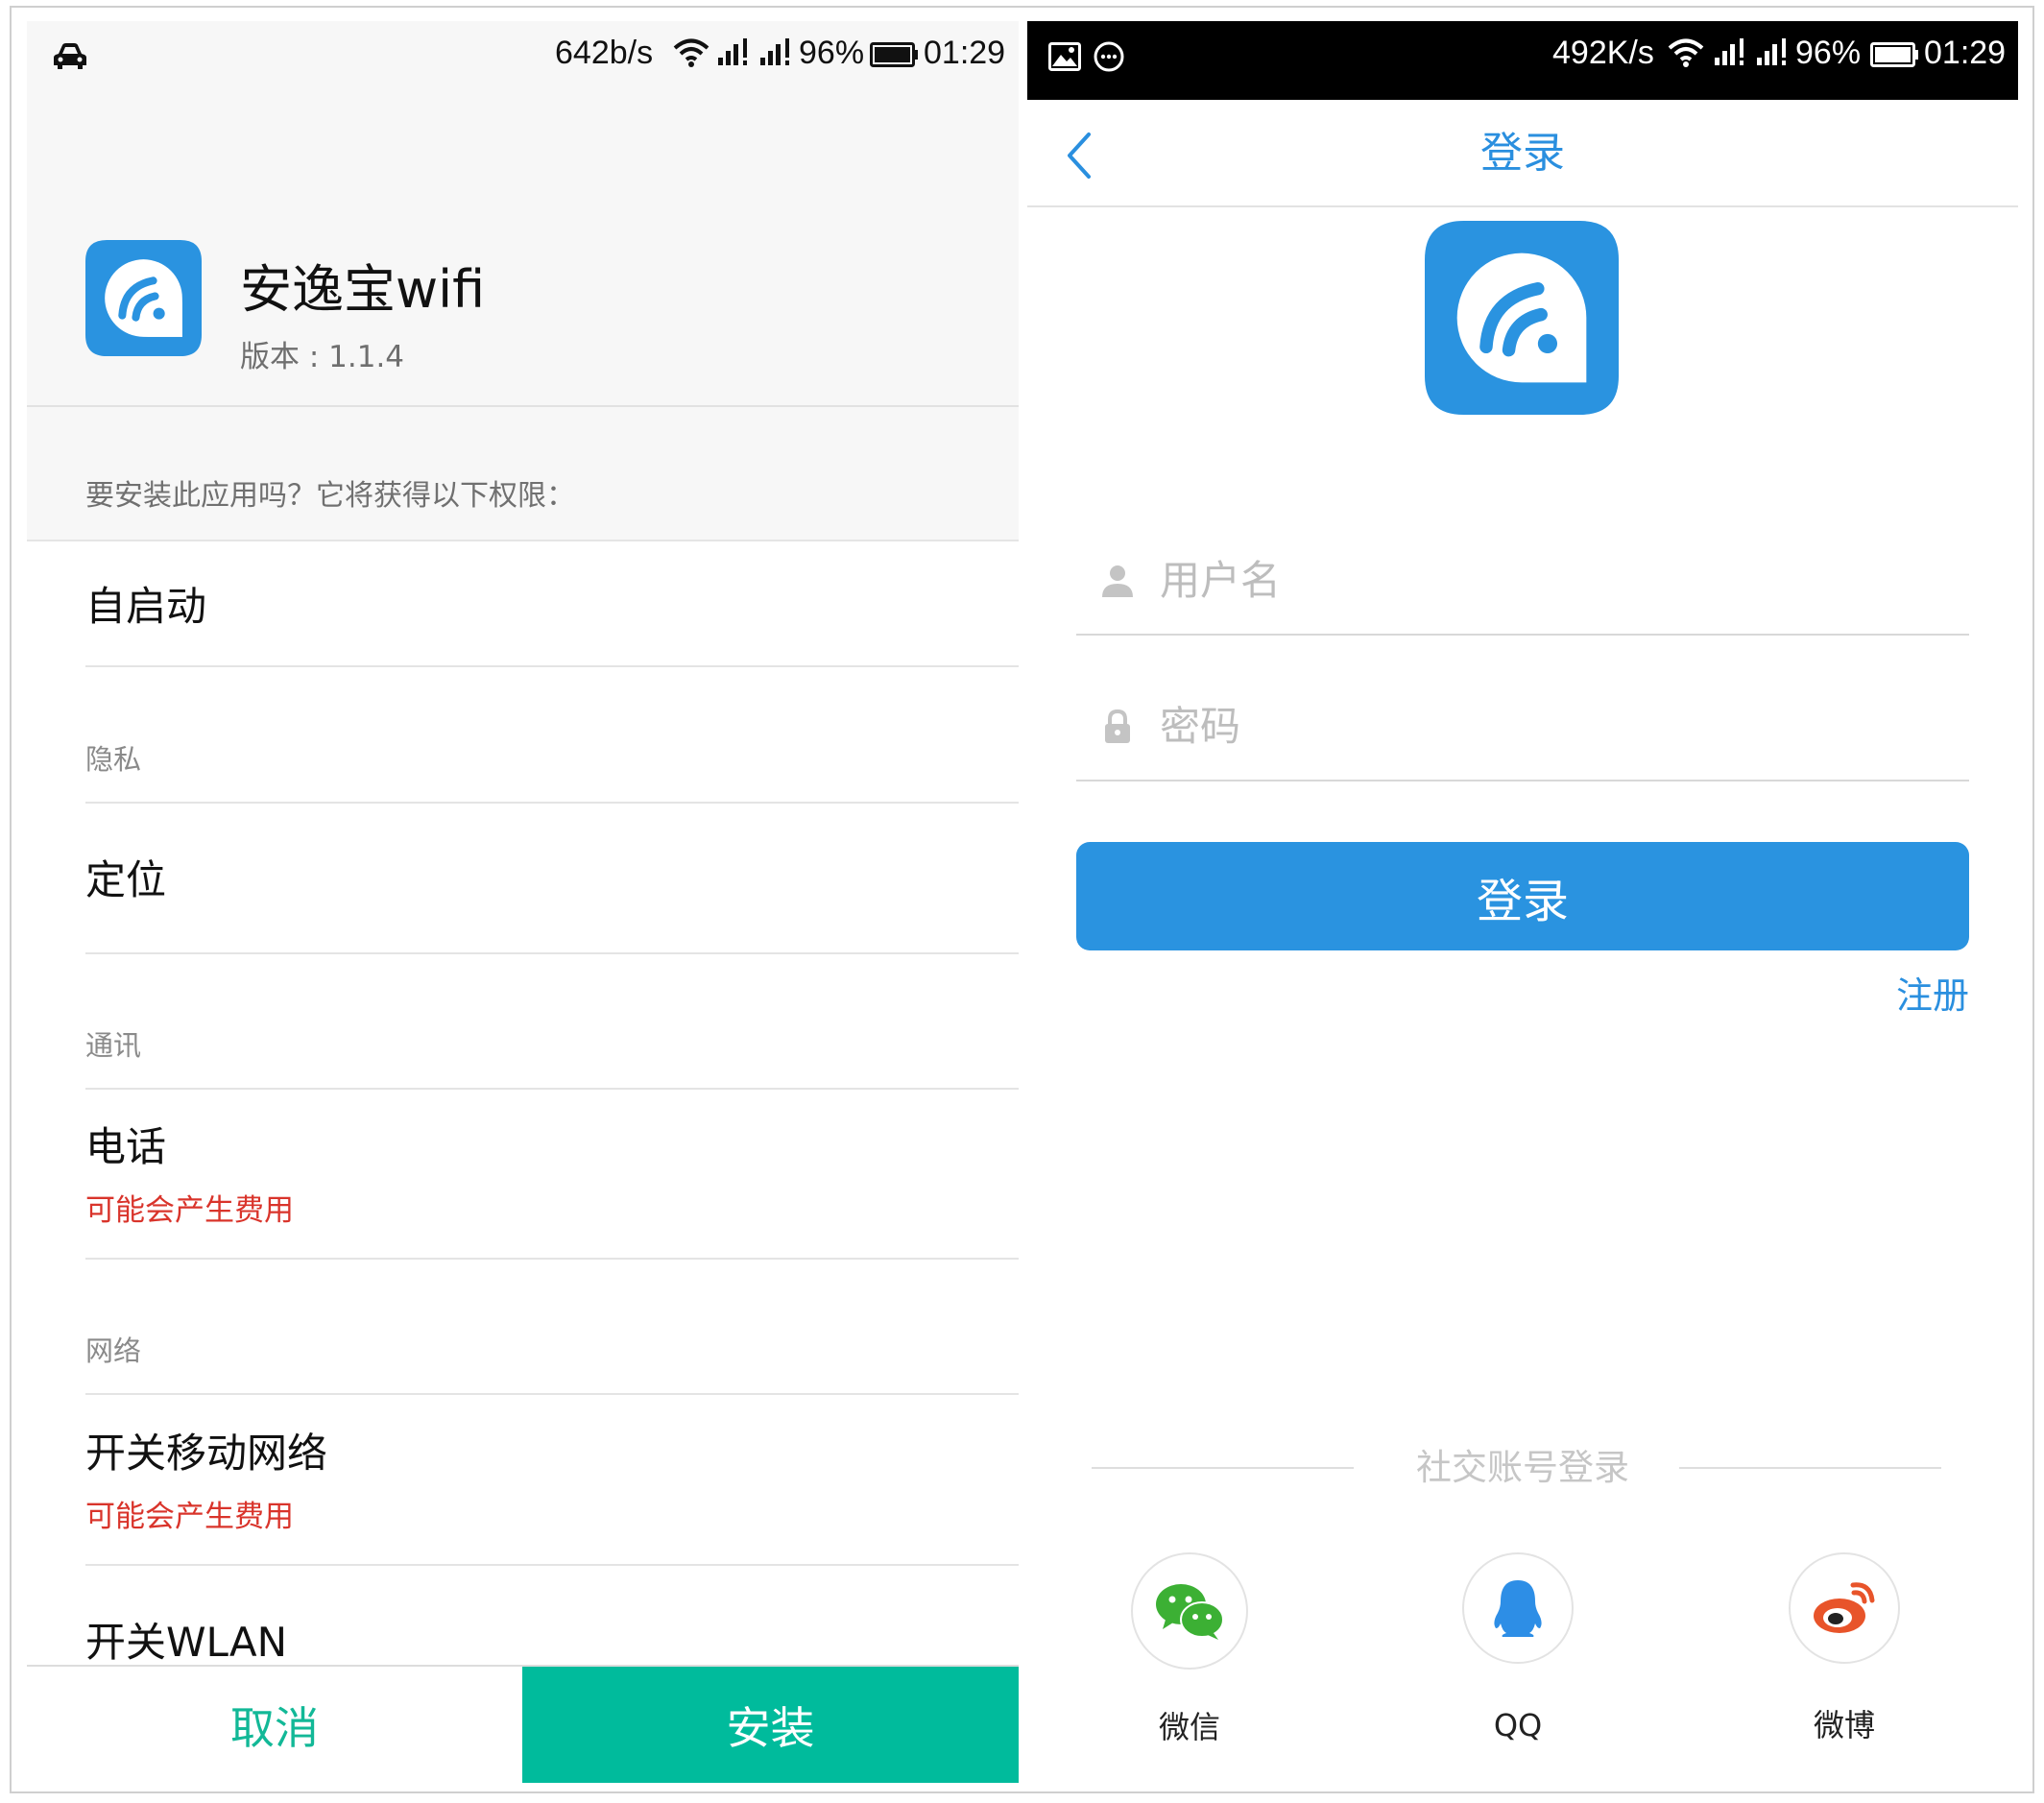 The width and height of the screenshot is (2044, 1803). I want to click on login-button: 登录, so click(1522, 896).